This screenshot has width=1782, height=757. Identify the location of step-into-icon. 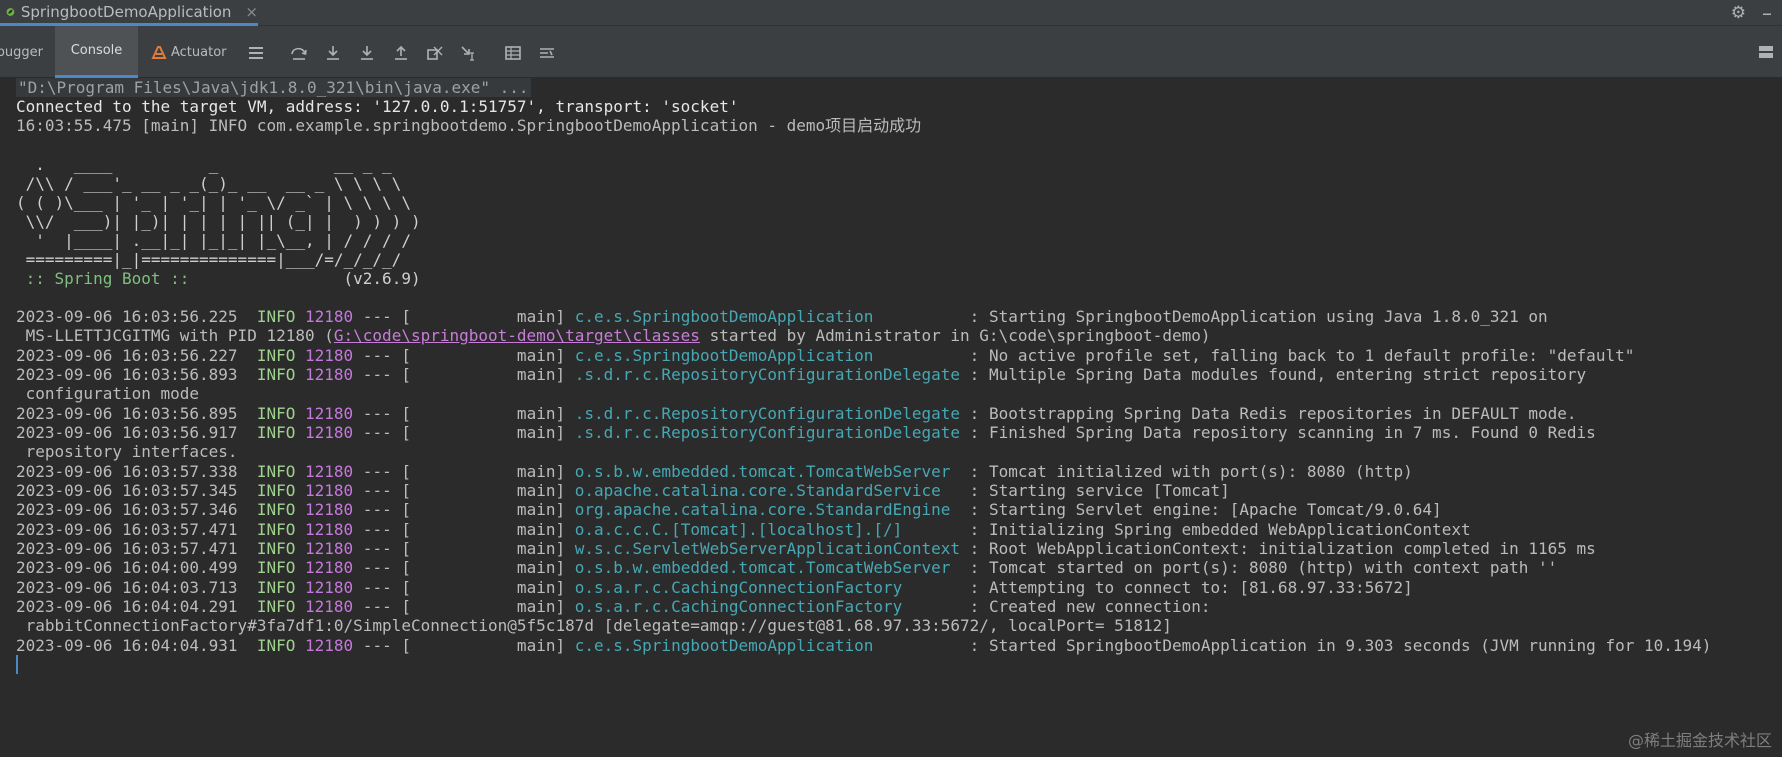
(333, 53).